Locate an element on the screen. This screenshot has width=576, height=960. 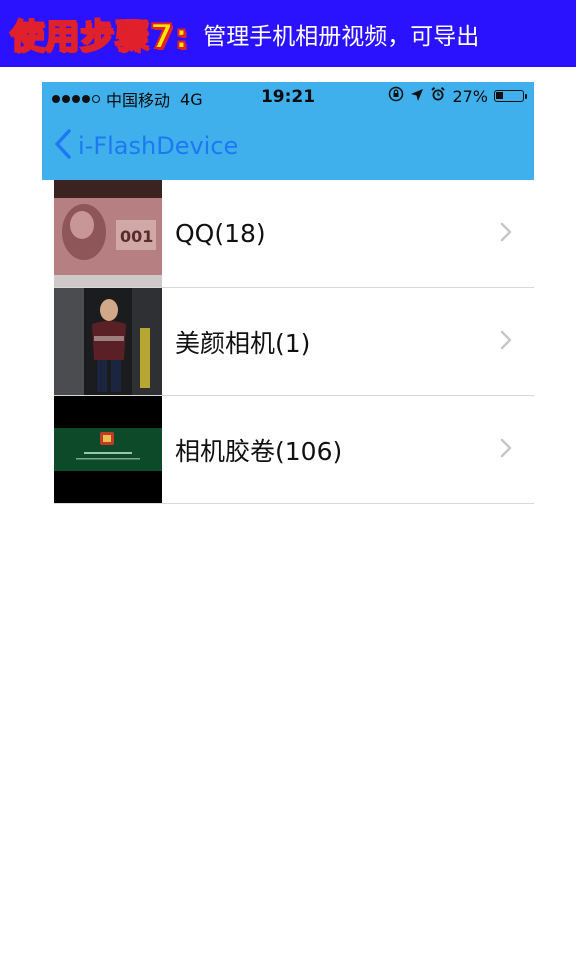
status-right: 27% is located at coordinates (457, 96).